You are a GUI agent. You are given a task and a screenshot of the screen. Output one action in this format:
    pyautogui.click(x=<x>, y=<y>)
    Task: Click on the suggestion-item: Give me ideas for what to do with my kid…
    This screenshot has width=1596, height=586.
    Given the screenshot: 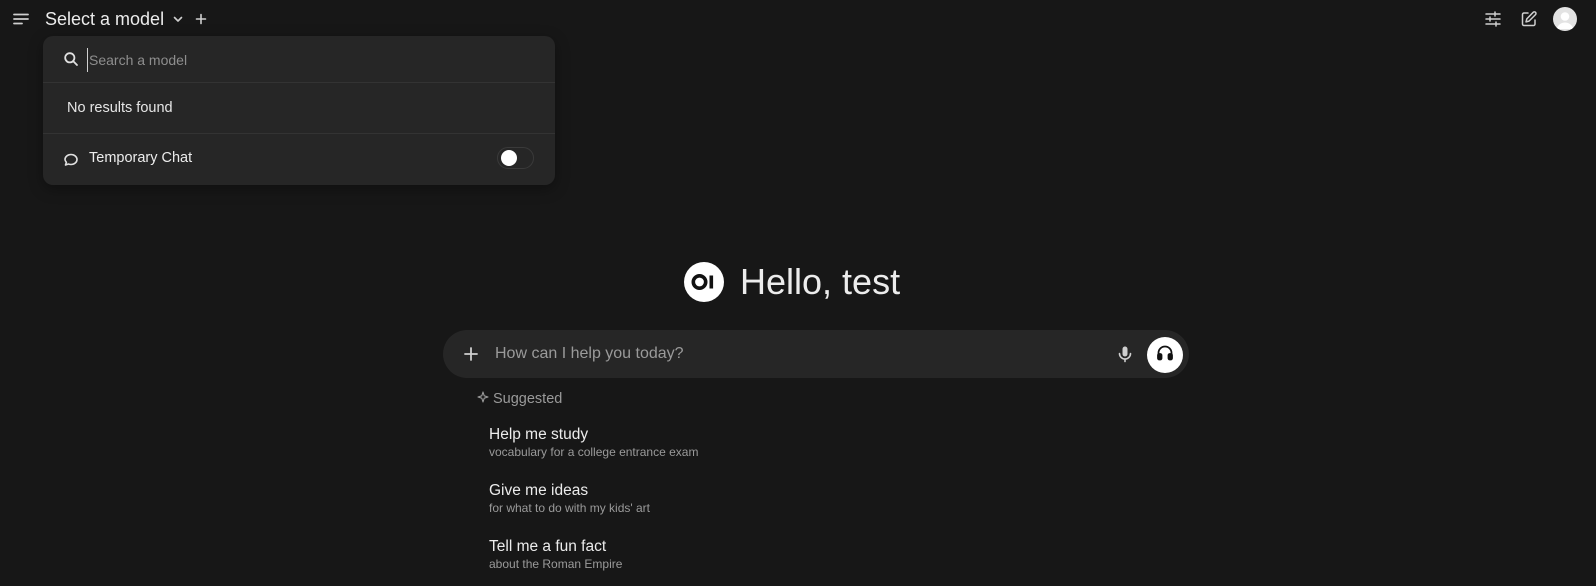 What is the action you would take?
    pyautogui.click(x=649, y=503)
    